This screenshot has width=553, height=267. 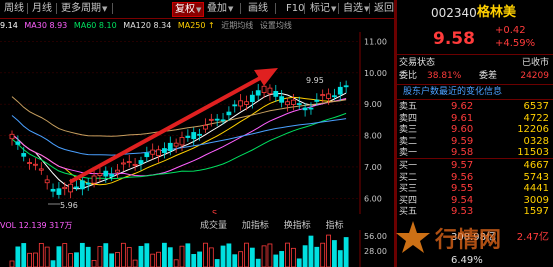 What do you see at coordinates (188, 9) in the screenshot?
I see `toolbar-adjust: 复权▼` at bounding box center [188, 9].